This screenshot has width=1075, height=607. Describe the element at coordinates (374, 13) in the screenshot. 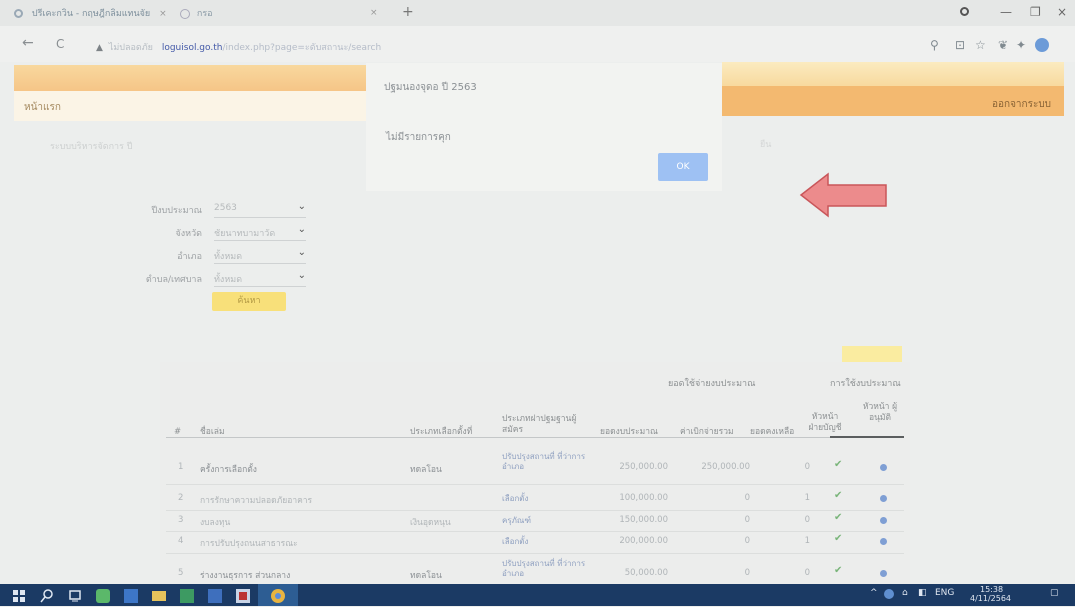

I see `tab2-close-icon: ×` at that location.